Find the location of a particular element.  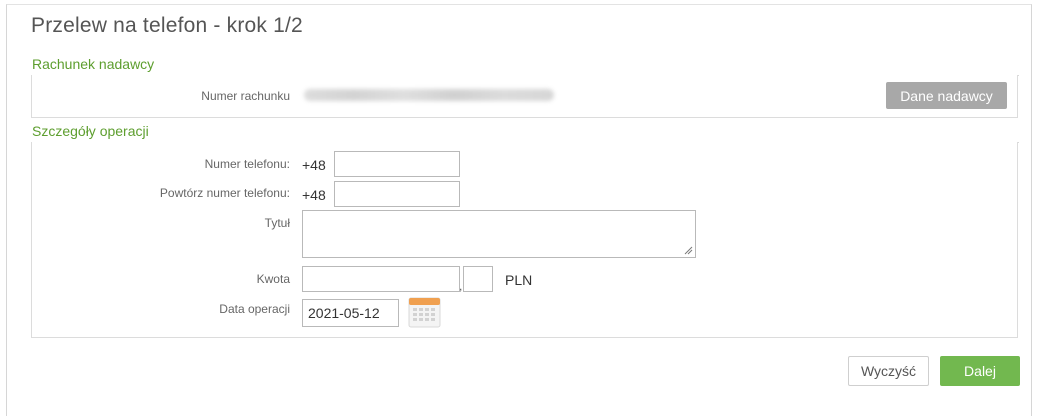

account-number-label: Numer rachunku is located at coordinates (245, 96).